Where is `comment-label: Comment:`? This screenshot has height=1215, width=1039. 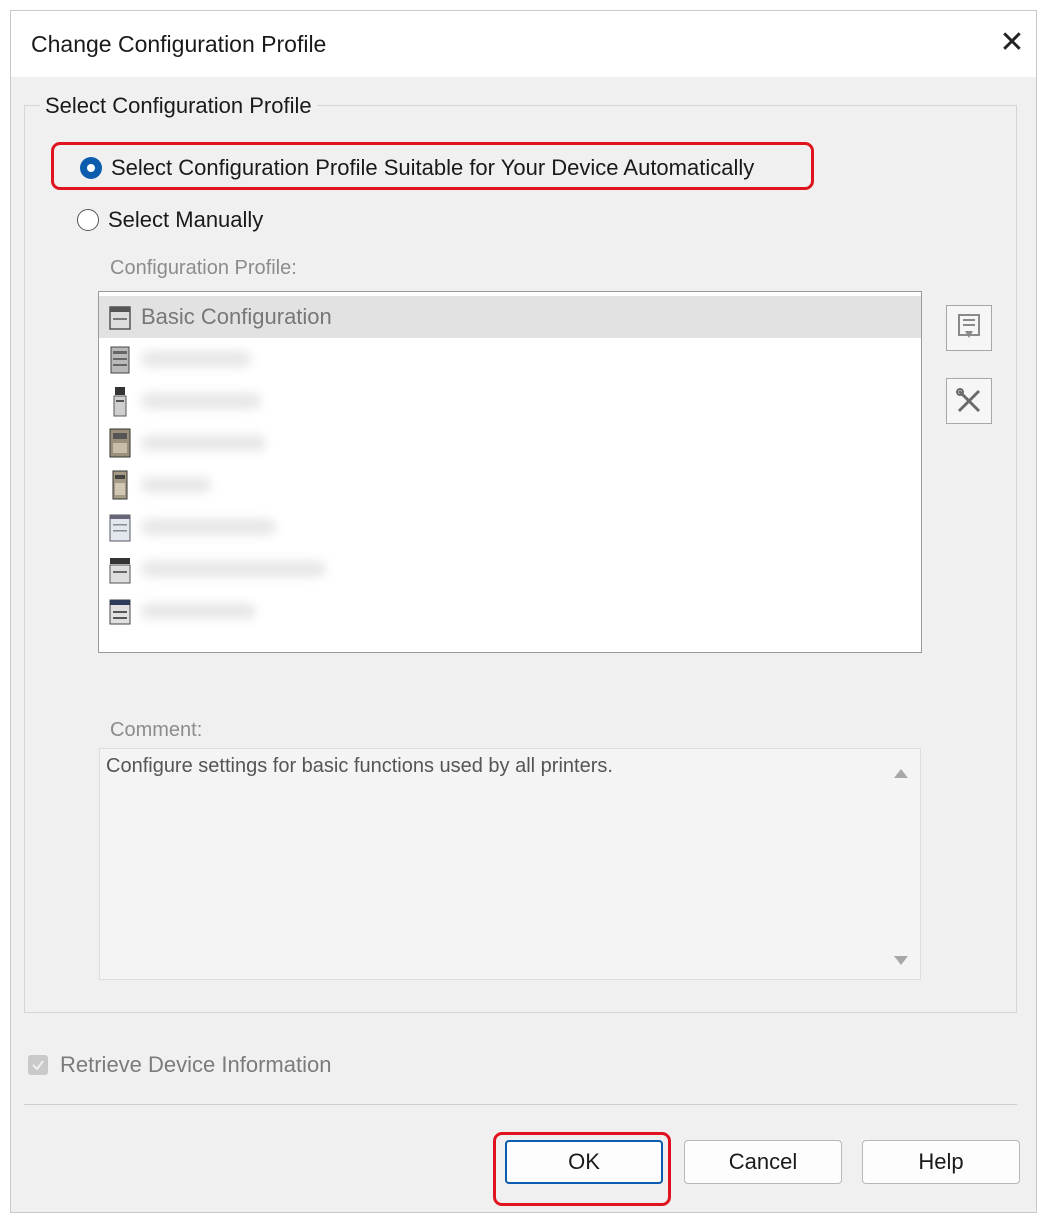 comment-label: Comment: is located at coordinates (156, 730).